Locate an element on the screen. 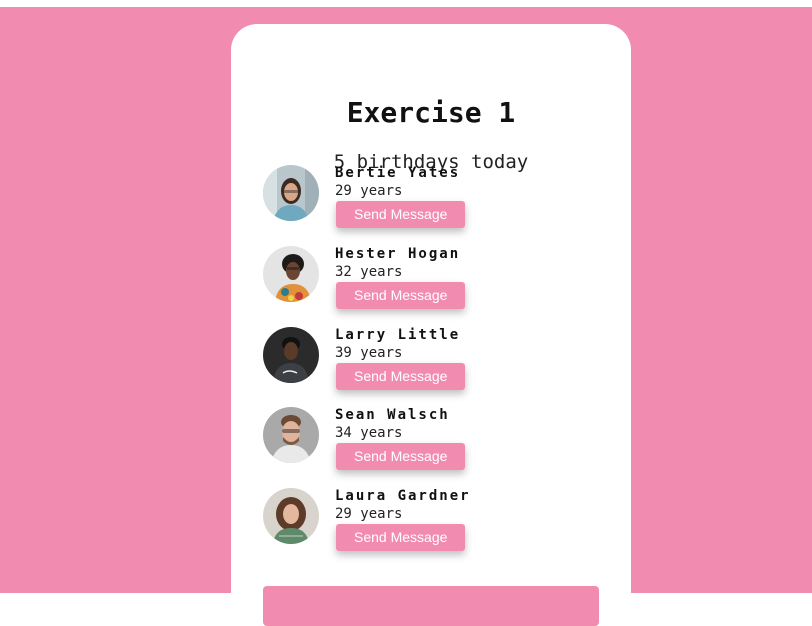 This screenshot has height=626, width=812. portrait-woman-glasses-icon is located at coordinates (291, 193).